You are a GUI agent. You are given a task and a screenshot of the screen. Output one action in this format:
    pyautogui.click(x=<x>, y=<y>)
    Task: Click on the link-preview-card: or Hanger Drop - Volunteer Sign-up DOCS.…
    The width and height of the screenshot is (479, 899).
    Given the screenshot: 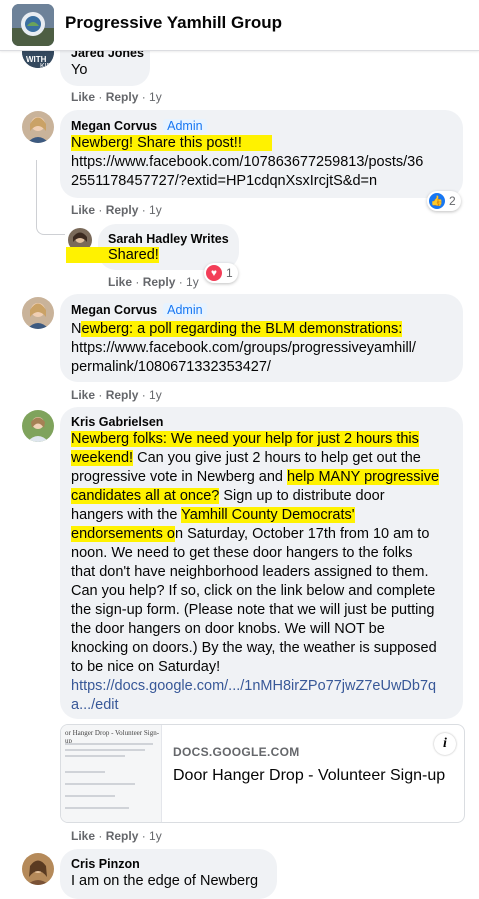 What is the action you would take?
    pyautogui.click(x=262, y=773)
    